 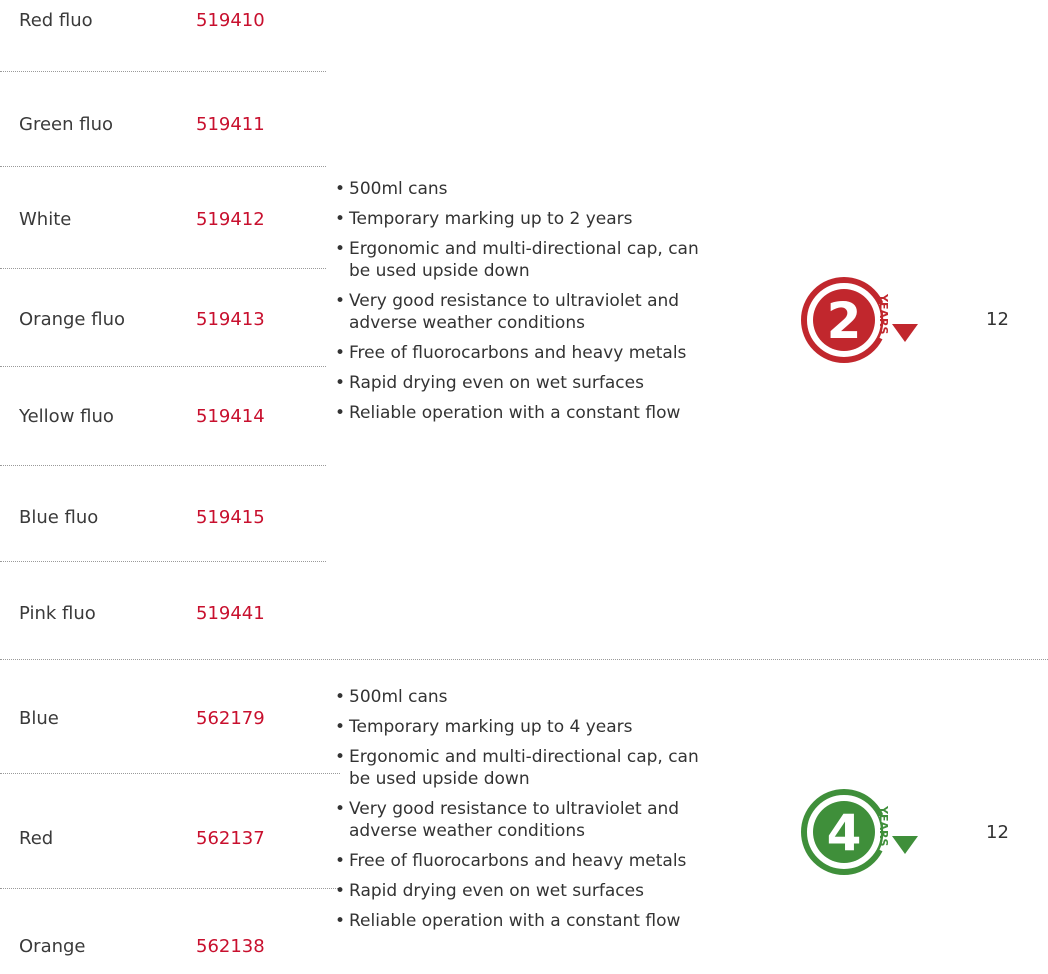 I want to click on two-years-icon: 2 YEARS, so click(x=859, y=320).